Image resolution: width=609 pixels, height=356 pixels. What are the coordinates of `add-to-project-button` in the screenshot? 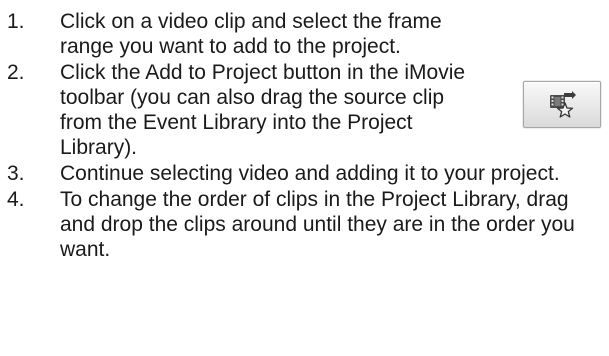 It's located at (562, 104).